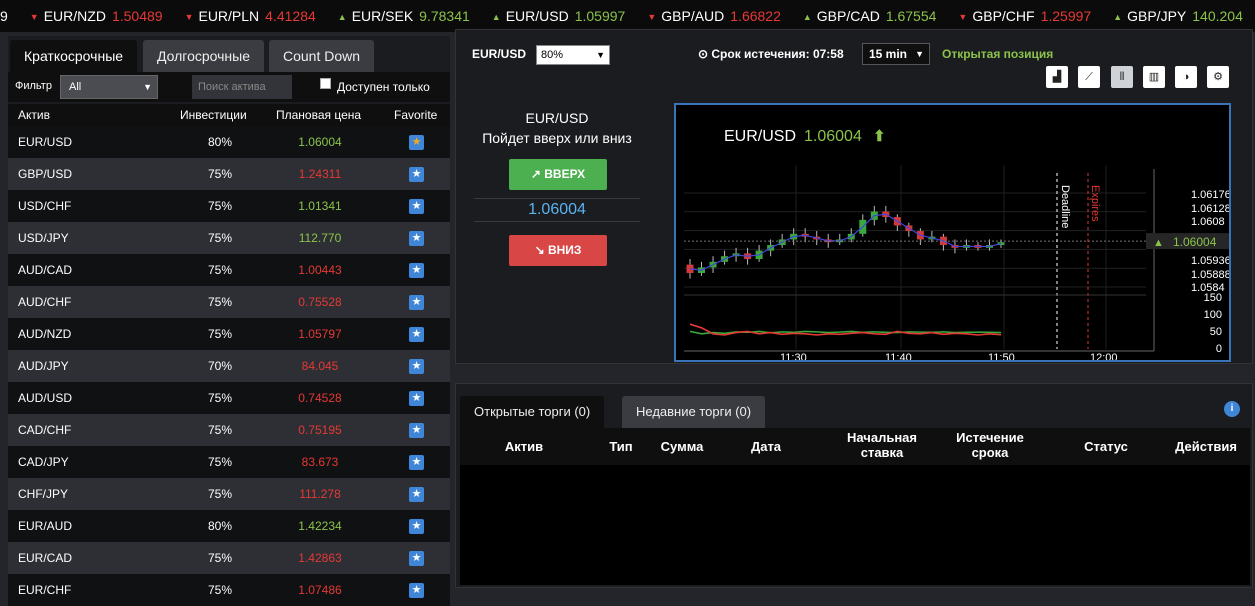  I want to click on current-price: 1.06004, so click(557, 210).